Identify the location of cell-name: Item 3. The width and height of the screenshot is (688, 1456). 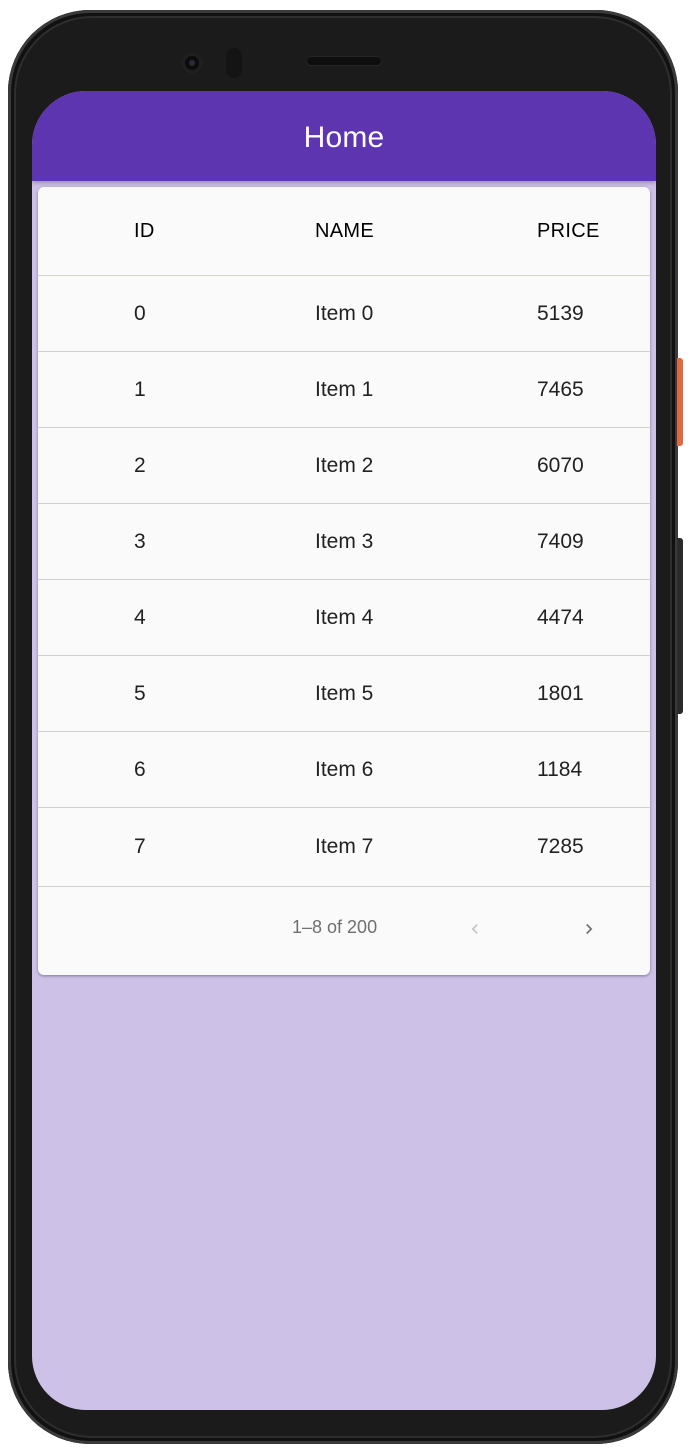
(344, 541).